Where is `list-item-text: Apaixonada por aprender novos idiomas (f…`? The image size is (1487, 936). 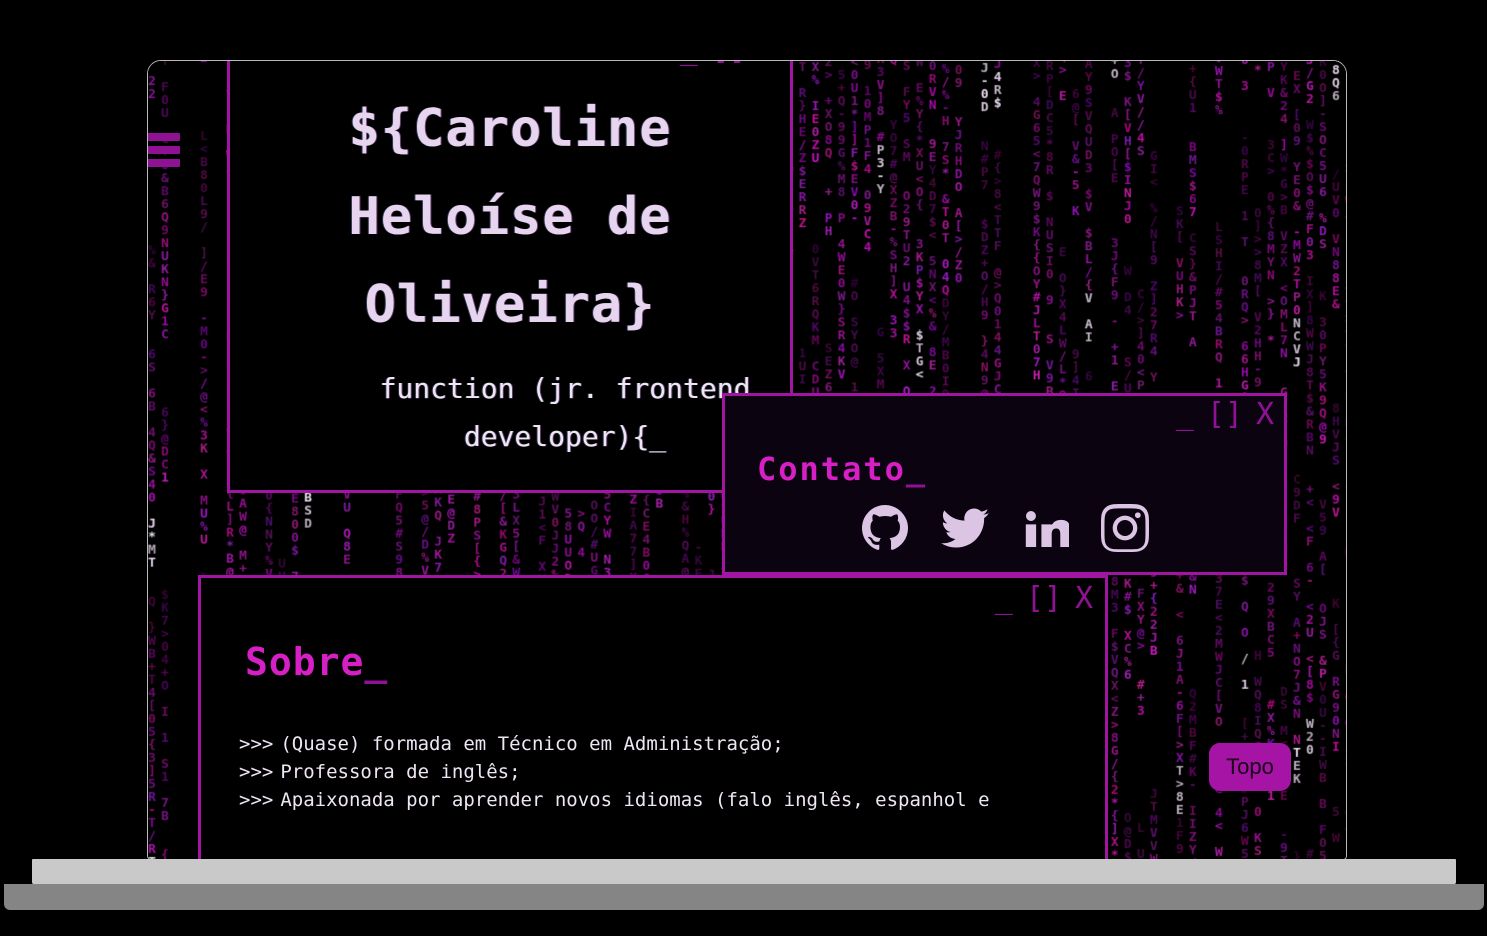 list-item-text: Apaixonada por aprender novos idiomas (f… is located at coordinates (635, 800).